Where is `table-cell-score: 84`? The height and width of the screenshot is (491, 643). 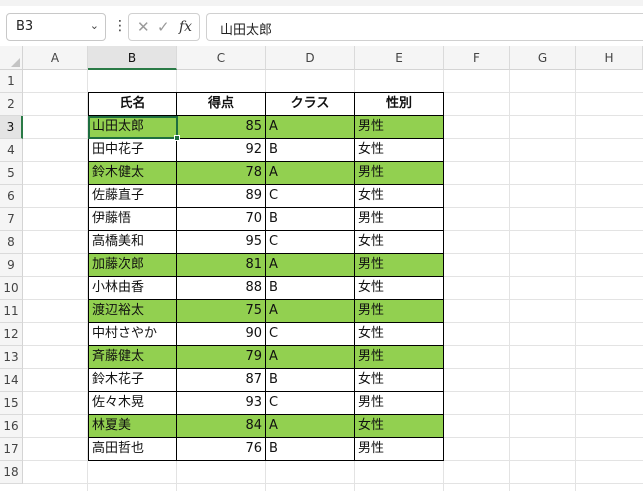 table-cell-score: 84 is located at coordinates (221, 426).